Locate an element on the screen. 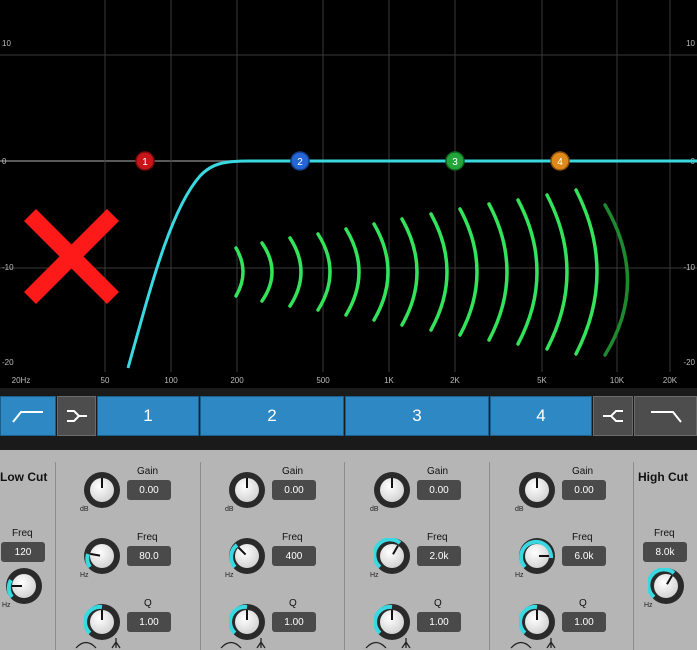 Image resolution: width=697 pixels, height=650 pixels. low-cut-filter-button is located at coordinates (28, 416).